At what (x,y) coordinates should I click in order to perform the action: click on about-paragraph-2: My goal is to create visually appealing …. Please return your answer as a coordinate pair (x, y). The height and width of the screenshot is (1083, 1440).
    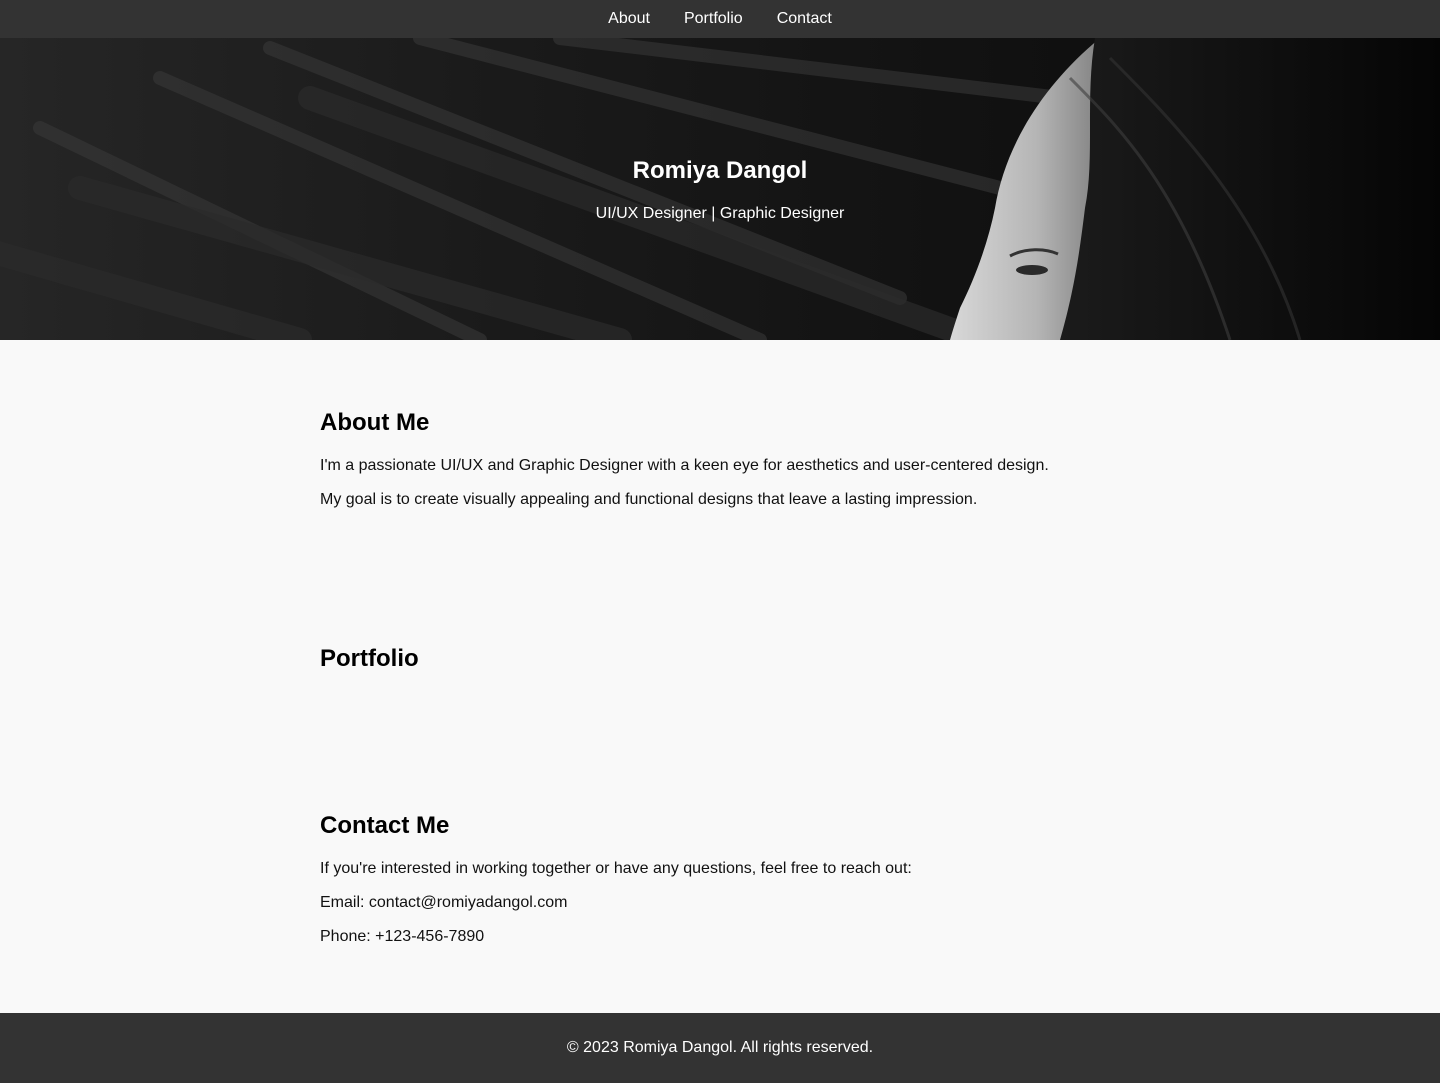
    Looking at the image, I should click on (649, 499).